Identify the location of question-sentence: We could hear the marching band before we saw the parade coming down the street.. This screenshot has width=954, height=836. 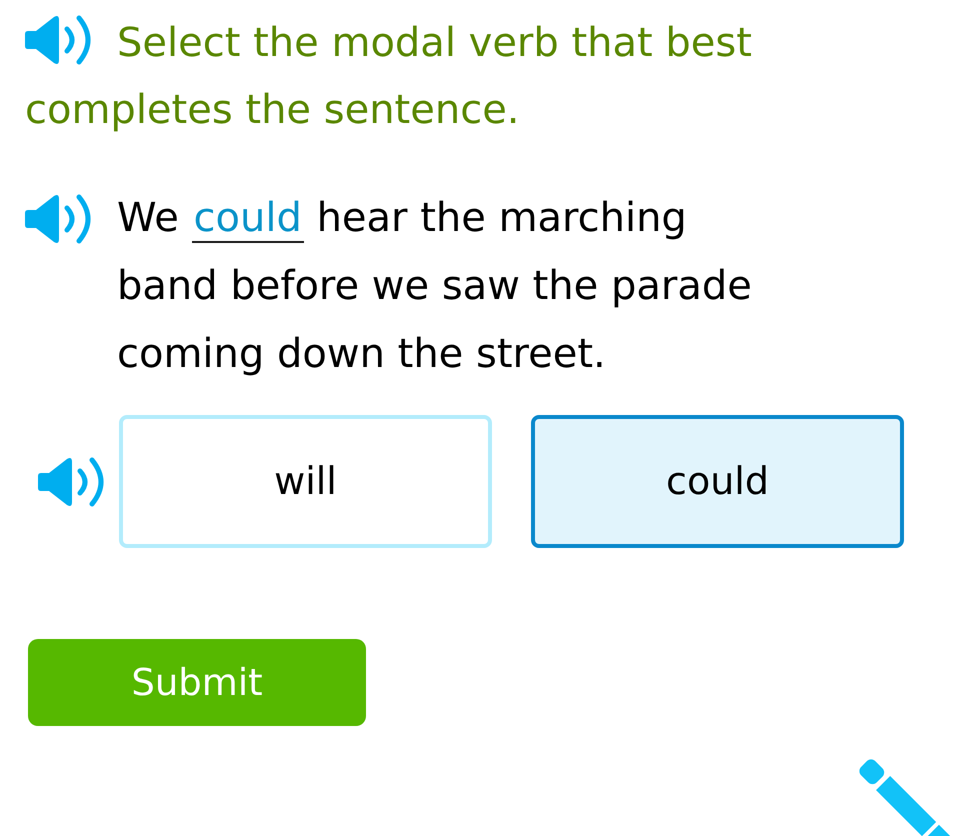
(435, 286).